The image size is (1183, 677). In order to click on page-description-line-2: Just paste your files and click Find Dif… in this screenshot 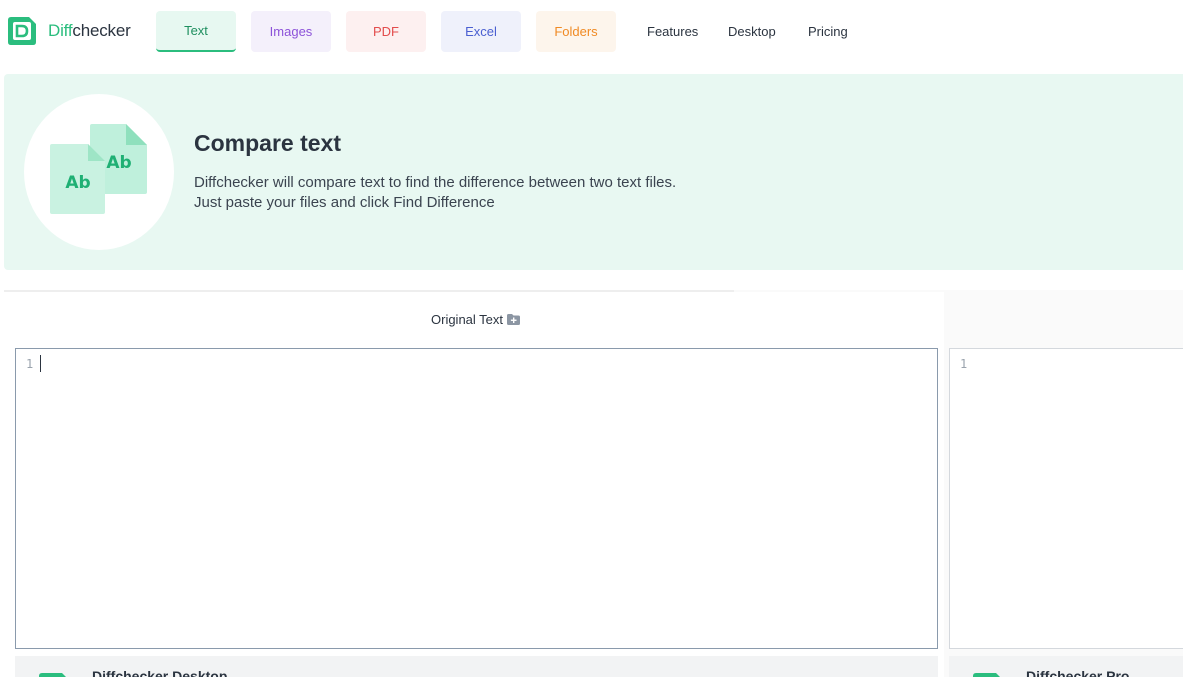, I will do `click(344, 202)`.